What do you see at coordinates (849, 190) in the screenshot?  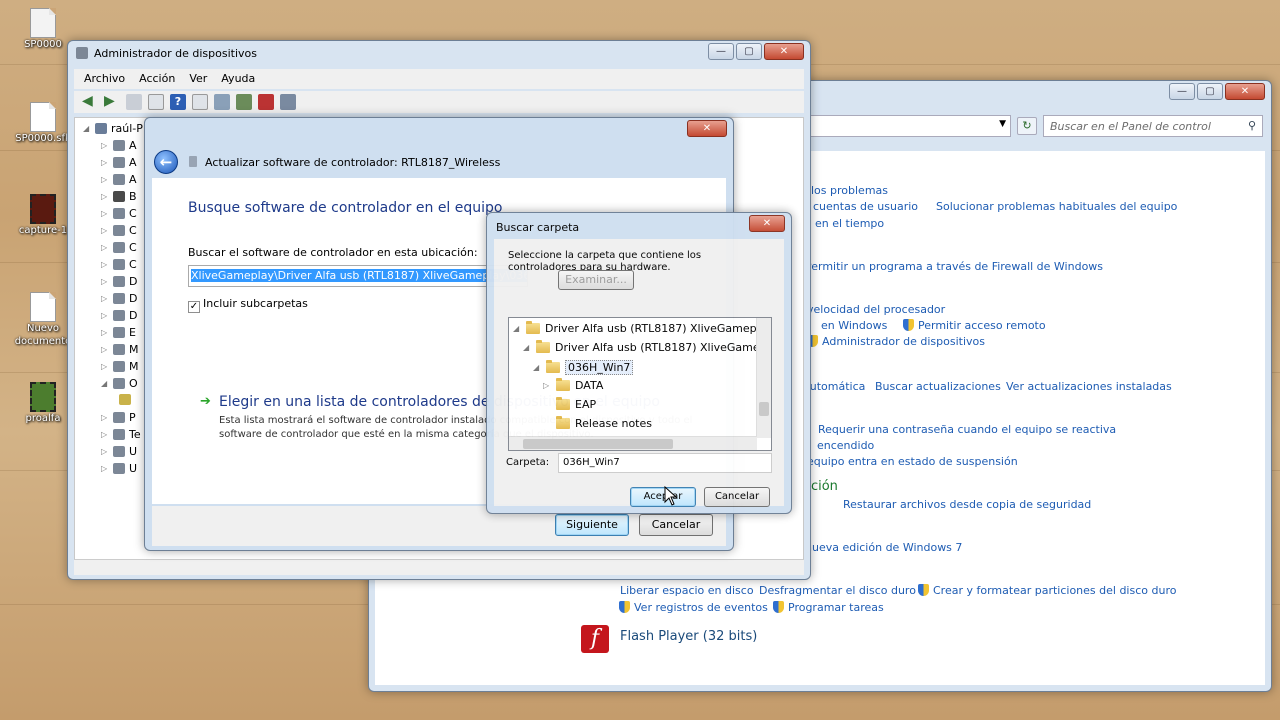 I see `link-solve-problems: los problemas` at bounding box center [849, 190].